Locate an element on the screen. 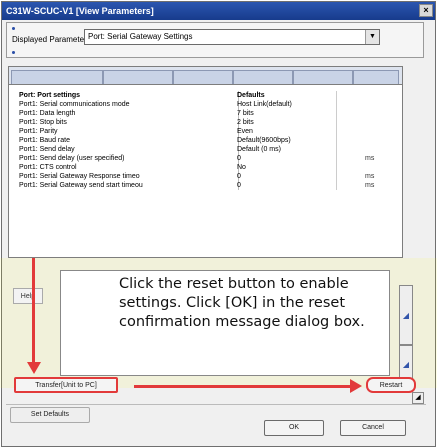 This screenshot has height=448, width=437. cancel-button: Cancel is located at coordinates (373, 428).